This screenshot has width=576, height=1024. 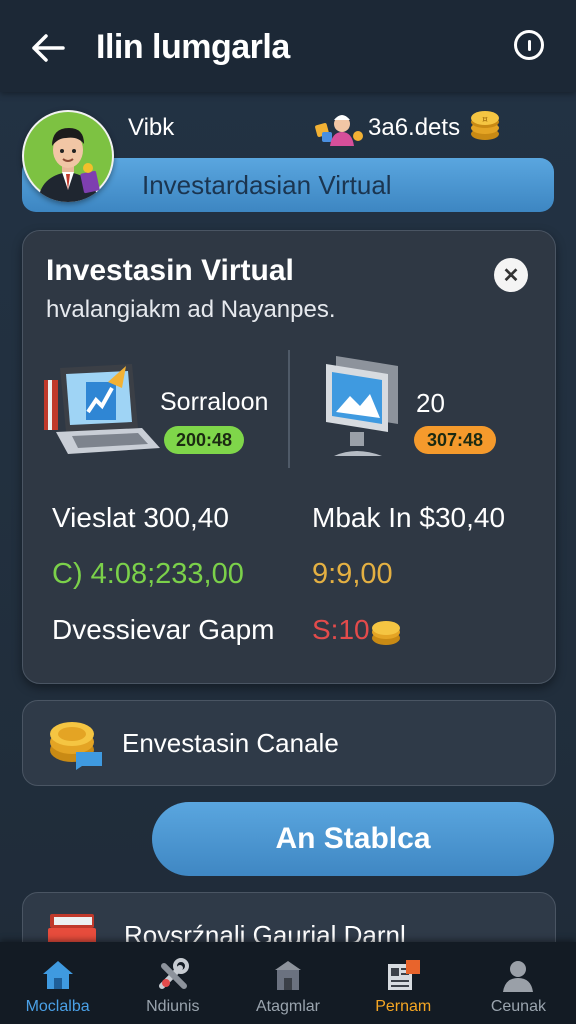 What do you see at coordinates (288, 1006) in the screenshot?
I see `nav-label: Atagmlar` at bounding box center [288, 1006].